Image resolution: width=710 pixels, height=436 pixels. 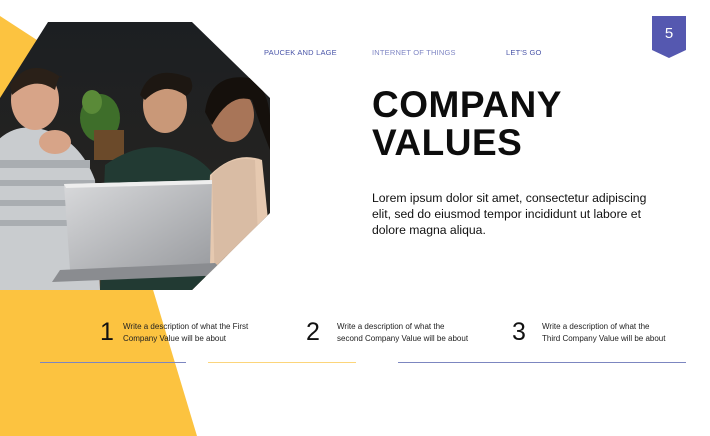 I want to click on title-line-1: COMPANY, so click(x=467, y=104).